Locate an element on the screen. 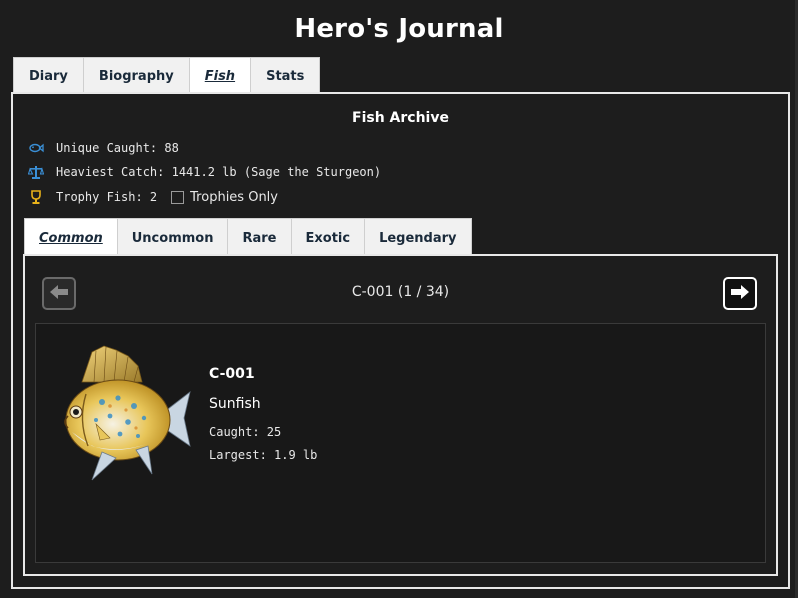 The width and height of the screenshot is (798, 598). rarity-tab-bar: Common Uncommon Rare Exotic Legendary is located at coordinates (248, 236).